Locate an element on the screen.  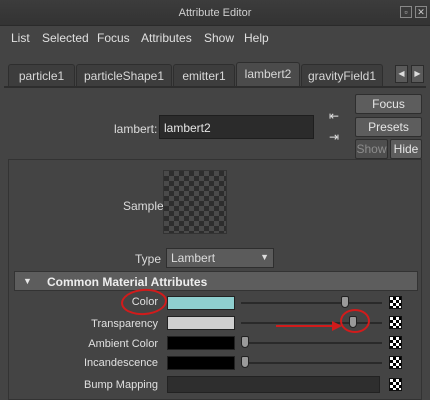
map-button-ambient is located at coordinates (395, 342).